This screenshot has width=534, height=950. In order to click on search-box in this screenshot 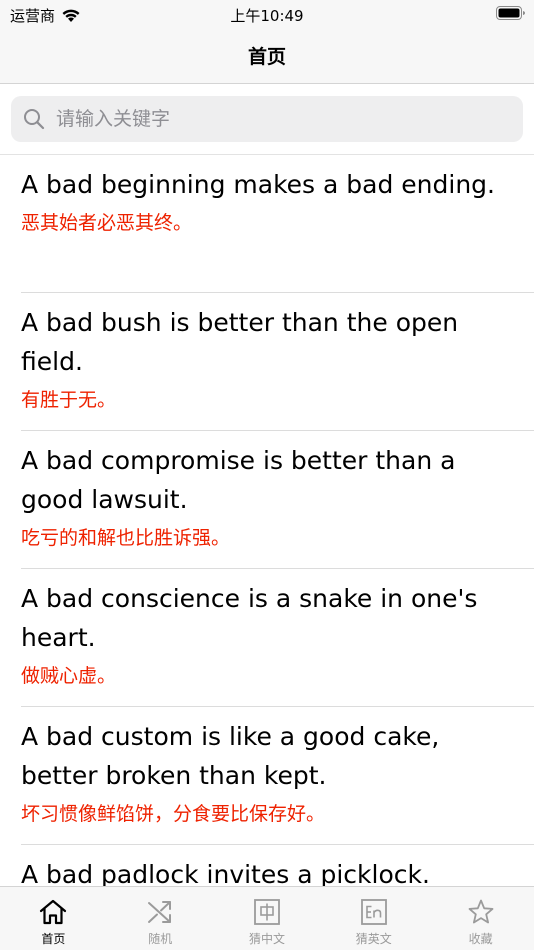, I will do `click(267, 119)`.